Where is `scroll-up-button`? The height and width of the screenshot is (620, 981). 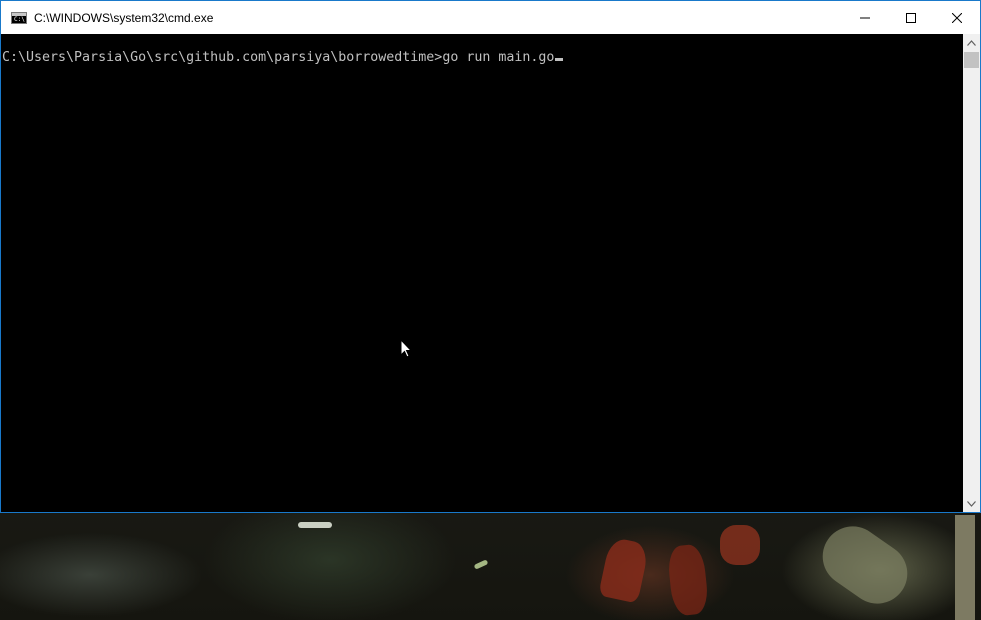
scroll-up-button is located at coordinates (971, 42).